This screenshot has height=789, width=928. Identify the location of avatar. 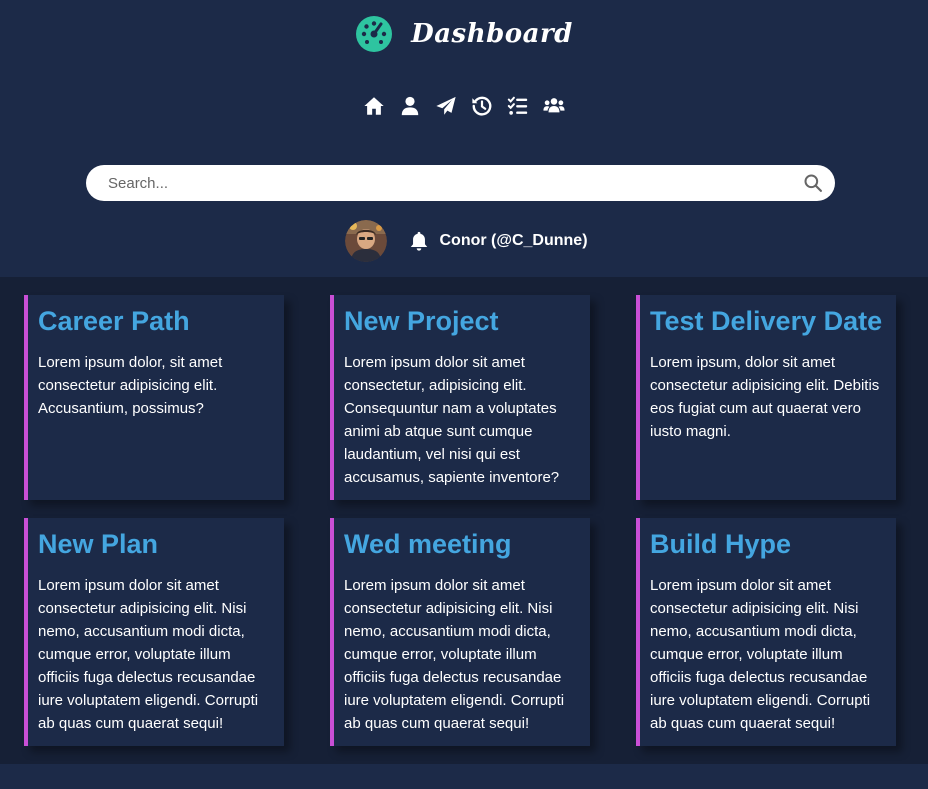
(366, 241).